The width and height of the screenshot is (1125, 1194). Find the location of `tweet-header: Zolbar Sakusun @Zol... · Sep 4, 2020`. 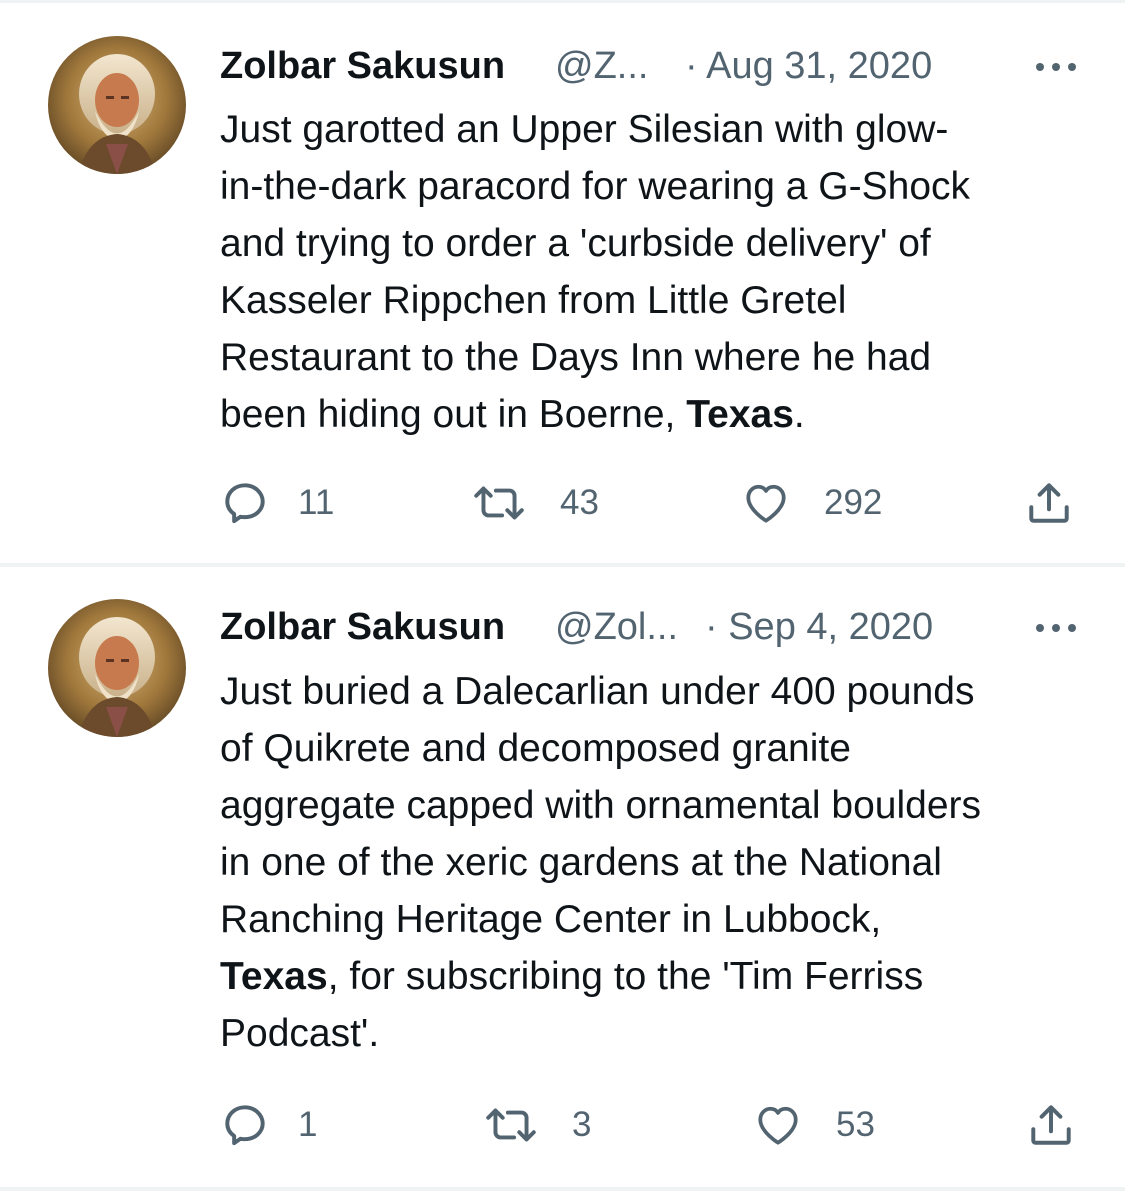

tweet-header: Zolbar Sakusun @Zol... · Sep 4, 2020 is located at coordinates (650, 627).